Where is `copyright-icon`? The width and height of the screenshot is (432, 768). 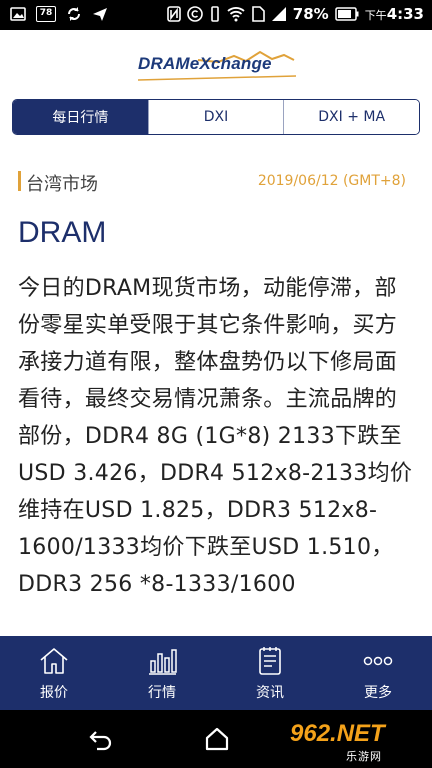 copyright-icon is located at coordinates (194, 14).